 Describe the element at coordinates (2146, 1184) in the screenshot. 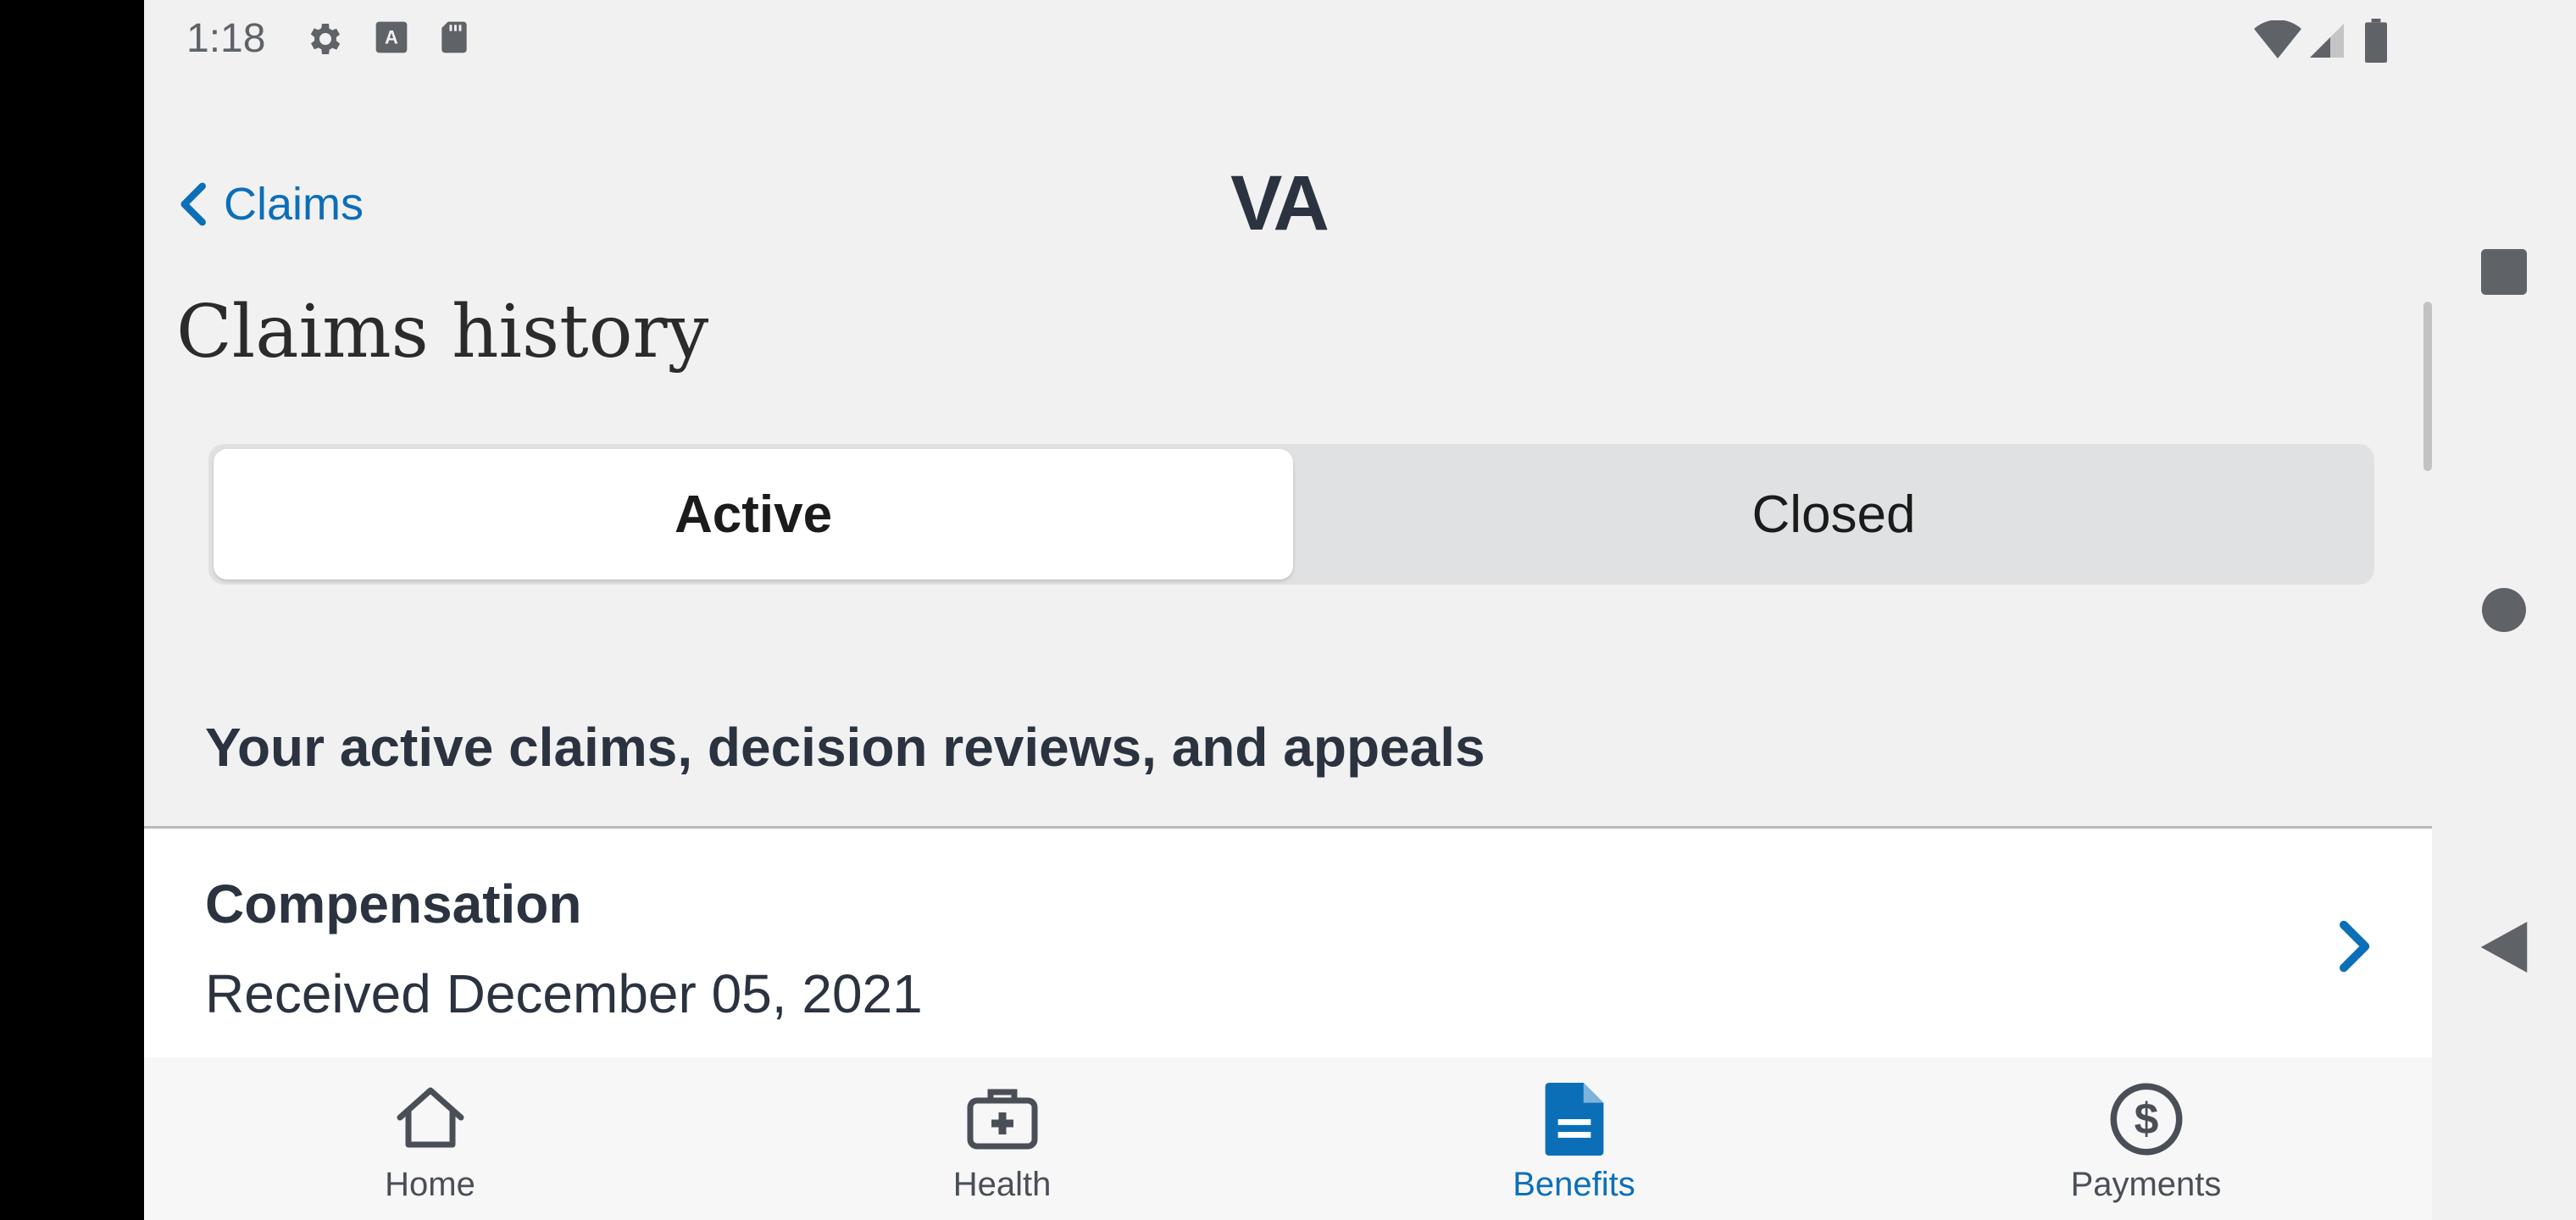

I see `nav-label-payments: Payments` at that location.